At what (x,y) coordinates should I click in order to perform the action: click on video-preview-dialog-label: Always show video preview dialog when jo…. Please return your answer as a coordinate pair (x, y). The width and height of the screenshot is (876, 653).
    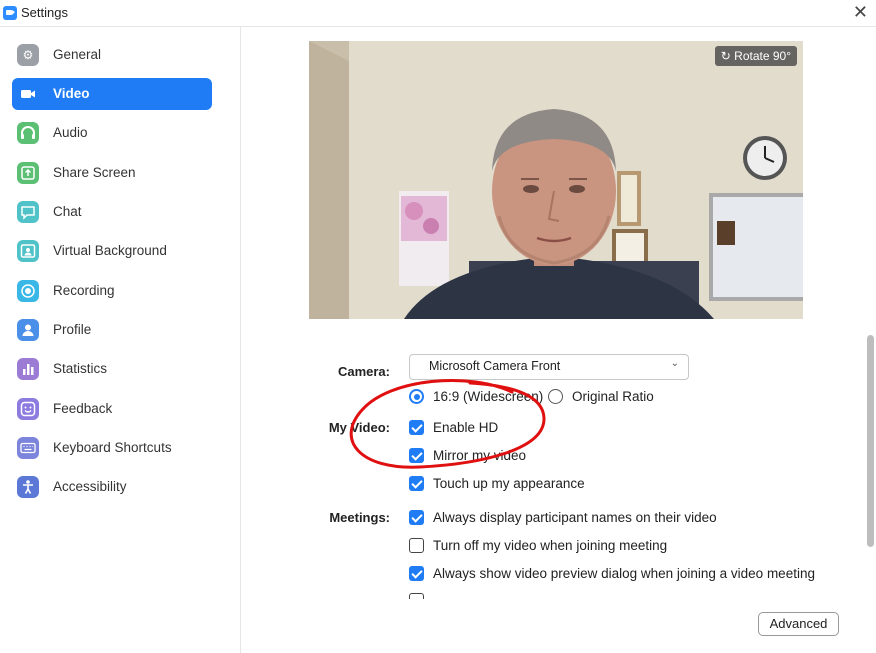
    Looking at the image, I should click on (624, 573).